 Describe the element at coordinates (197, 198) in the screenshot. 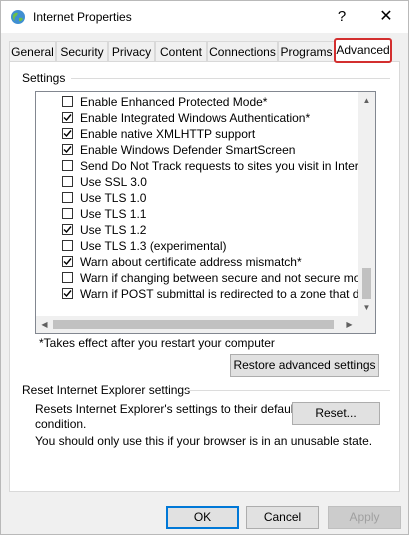

I see `setting-row: Use TLS 1.0` at that location.